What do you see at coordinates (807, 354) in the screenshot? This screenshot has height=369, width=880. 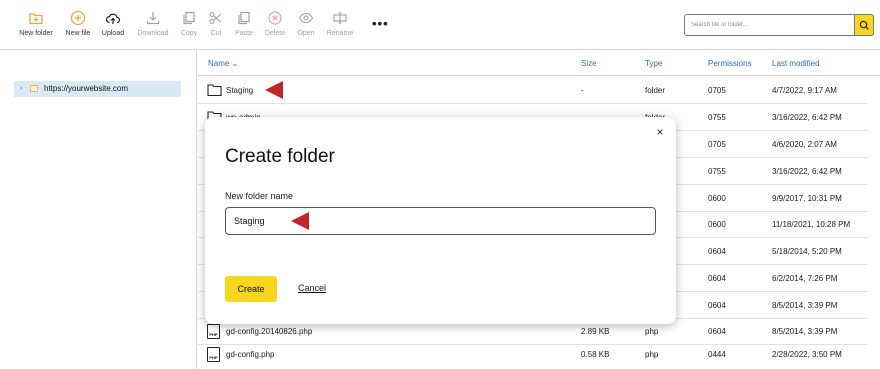 I see `file-modified: 2/28/2022, 3:50 PM` at bounding box center [807, 354].